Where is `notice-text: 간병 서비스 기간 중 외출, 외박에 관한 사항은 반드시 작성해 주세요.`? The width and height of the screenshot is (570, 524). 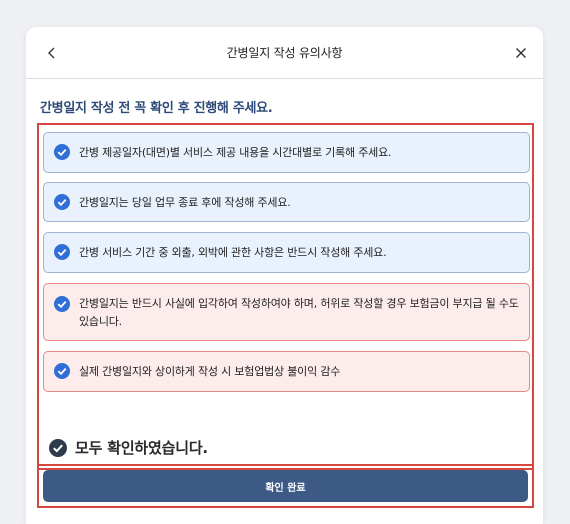 notice-text: 간병 서비스 기간 중 외출, 외박에 관한 사항은 반드시 작성해 주세요. is located at coordinates (233, 252).